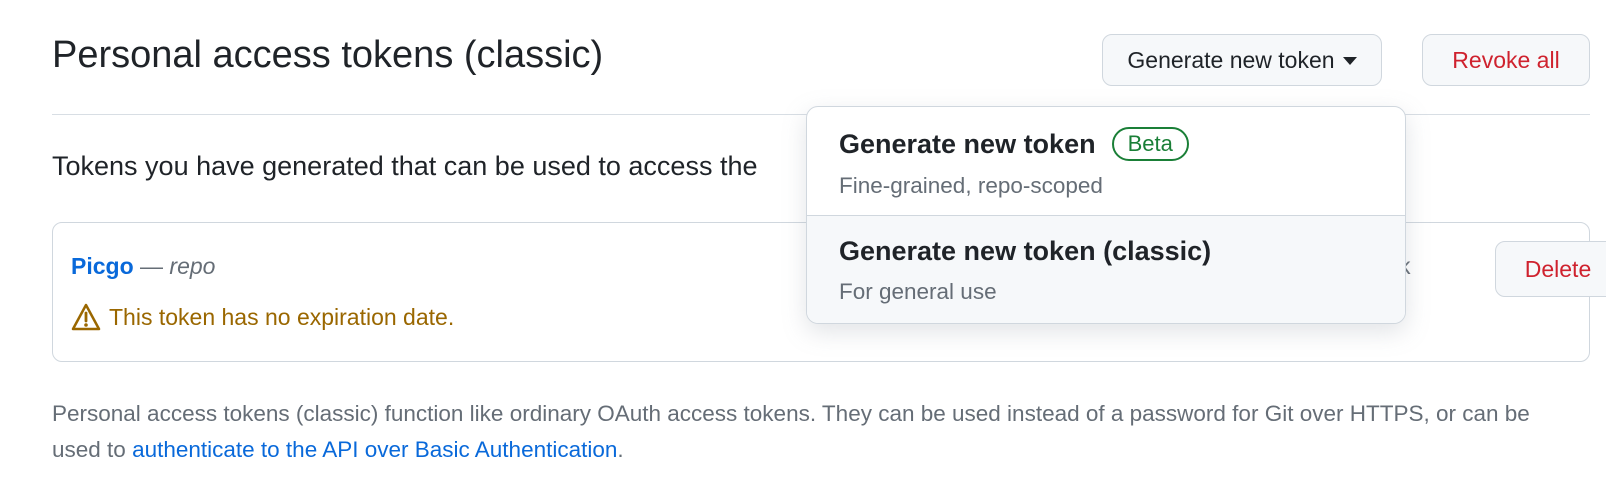  Describe the element at coordinates (1025, 251) in the screenshot. I see `menu-item-title-text: Generate new token (classic)` at that location.